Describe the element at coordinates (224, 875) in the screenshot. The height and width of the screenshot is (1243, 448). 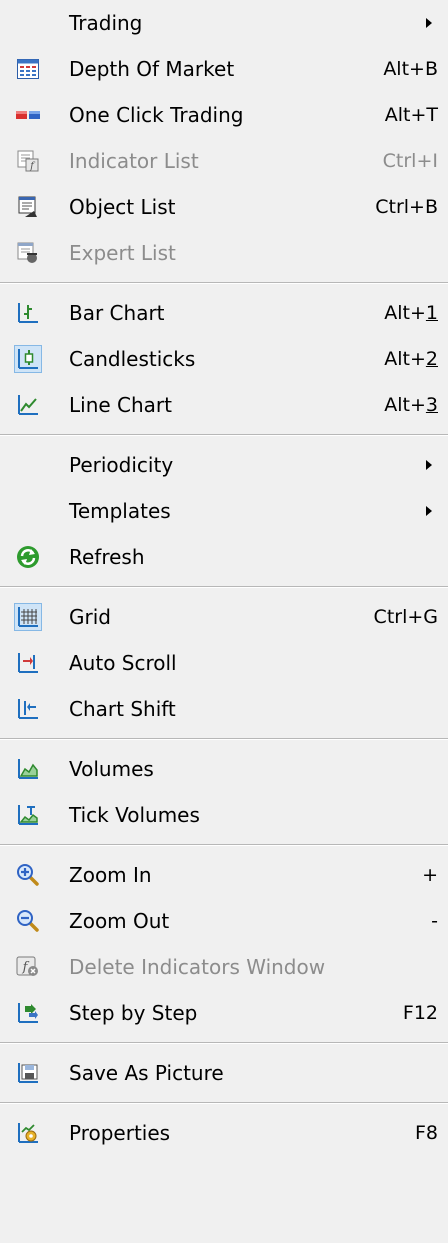
I see `menu-item-zoom-in: Zoom In +` at that location.